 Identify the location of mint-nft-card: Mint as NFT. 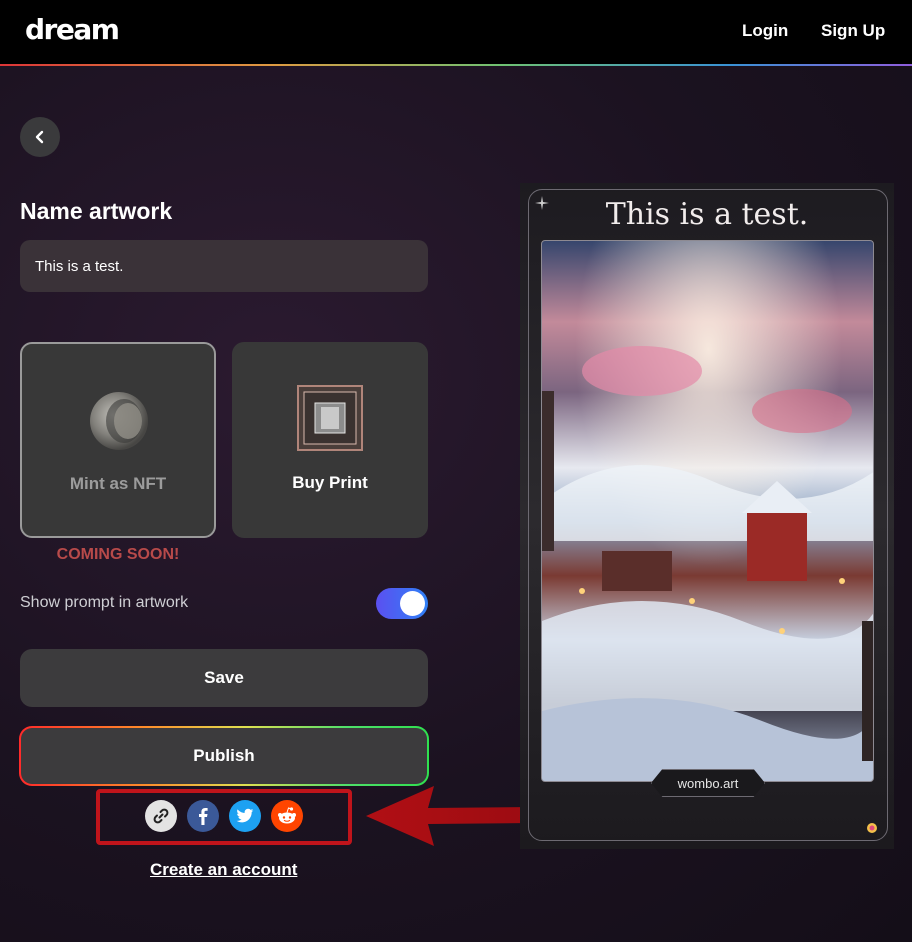
(118, 440).